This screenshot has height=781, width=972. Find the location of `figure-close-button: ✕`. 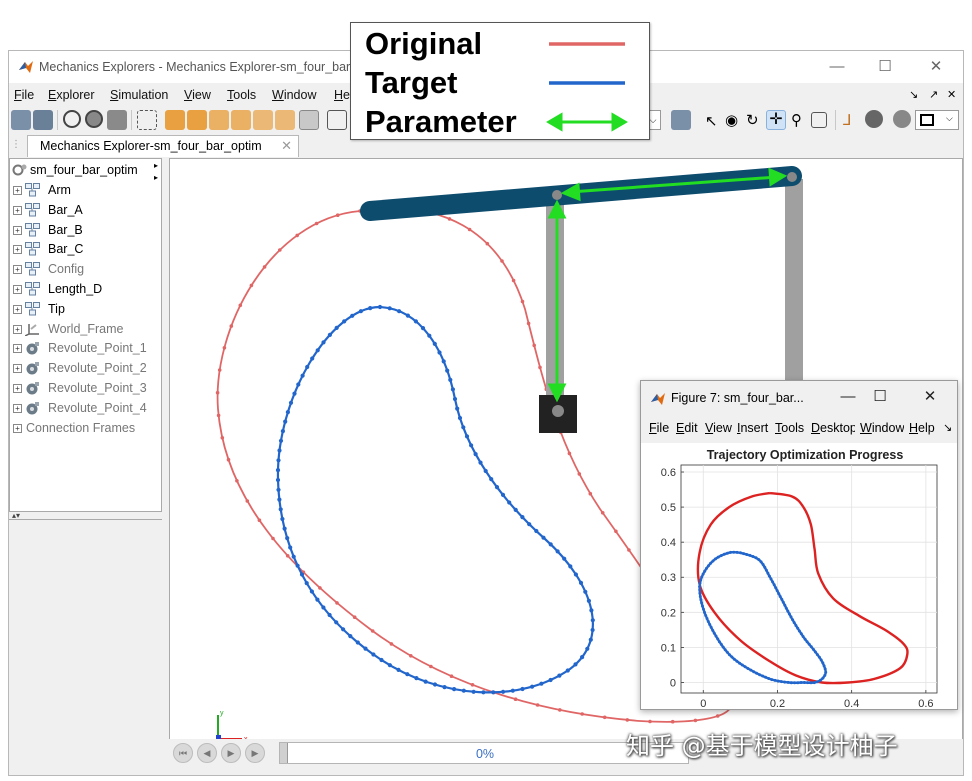

figure-close-button: ✕ is located at coordinates (930, 397).